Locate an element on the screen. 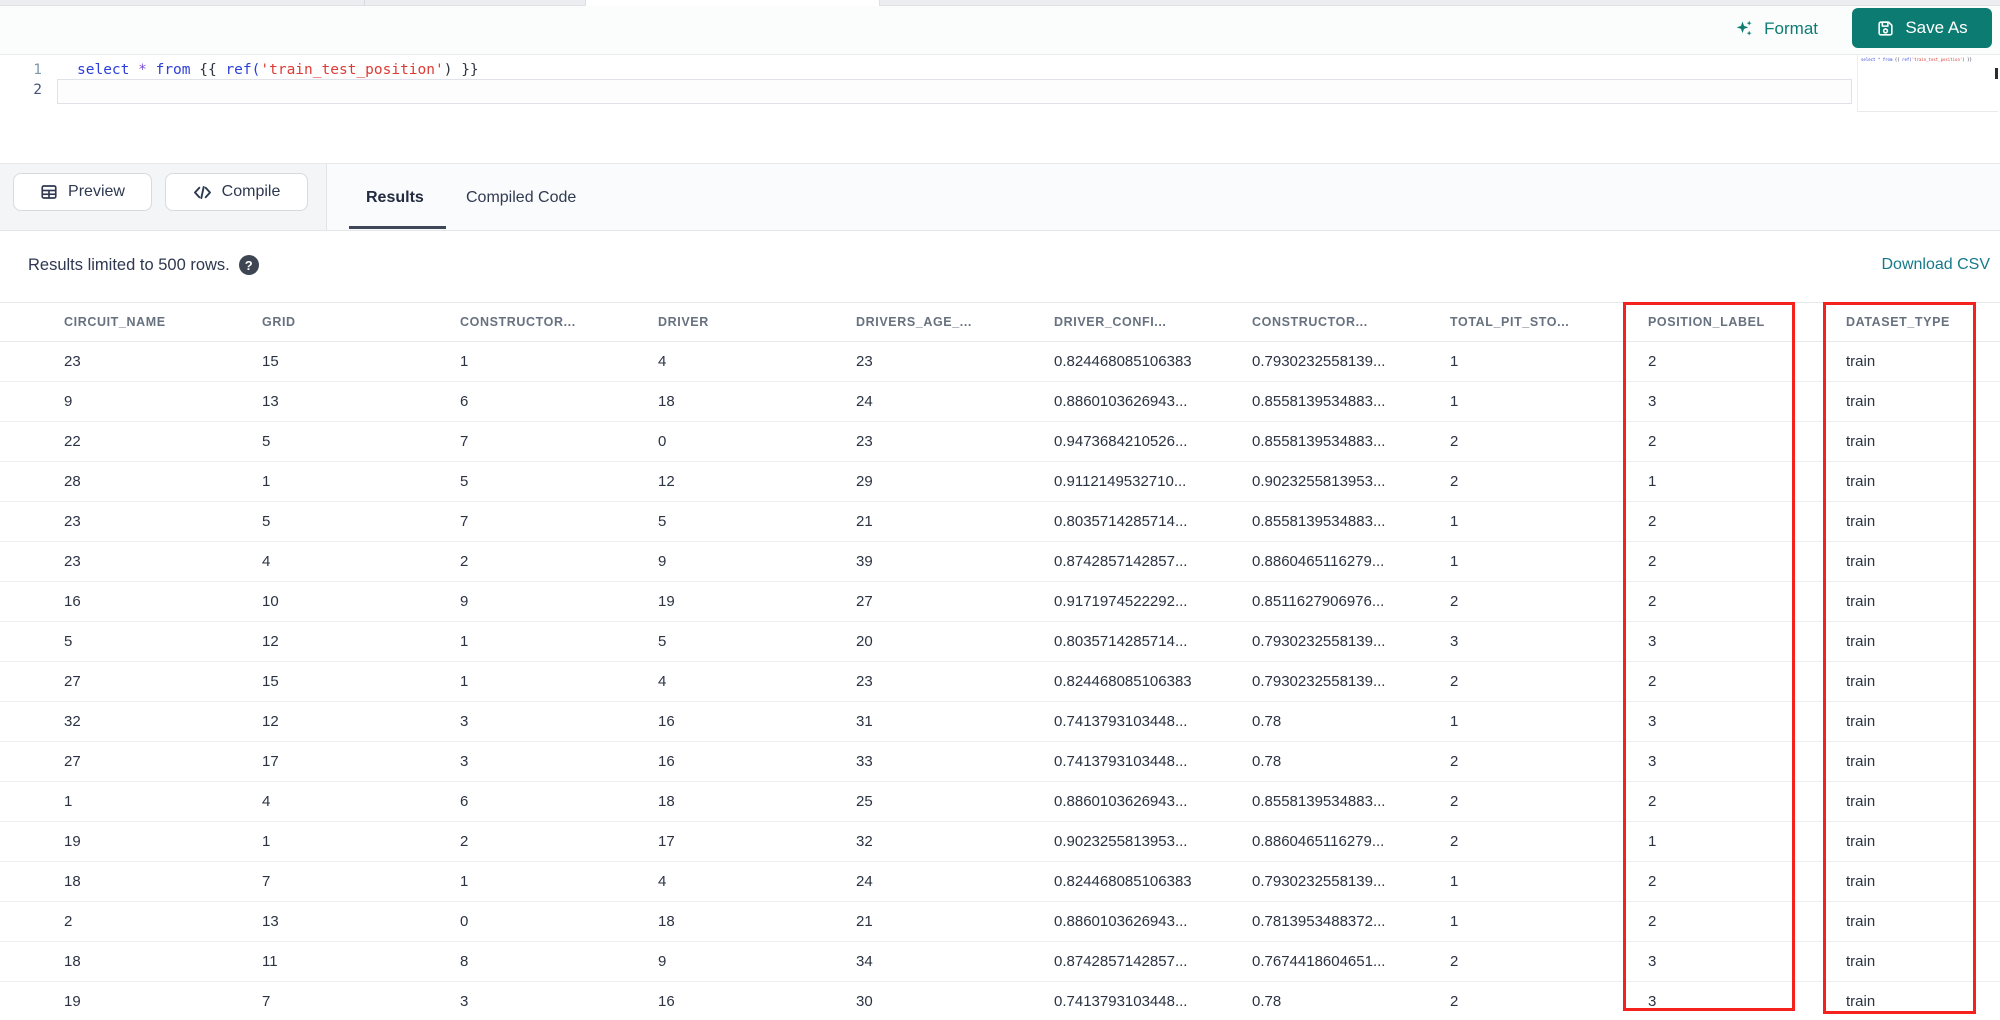  code-token: from is located at coordinates (173, 70).